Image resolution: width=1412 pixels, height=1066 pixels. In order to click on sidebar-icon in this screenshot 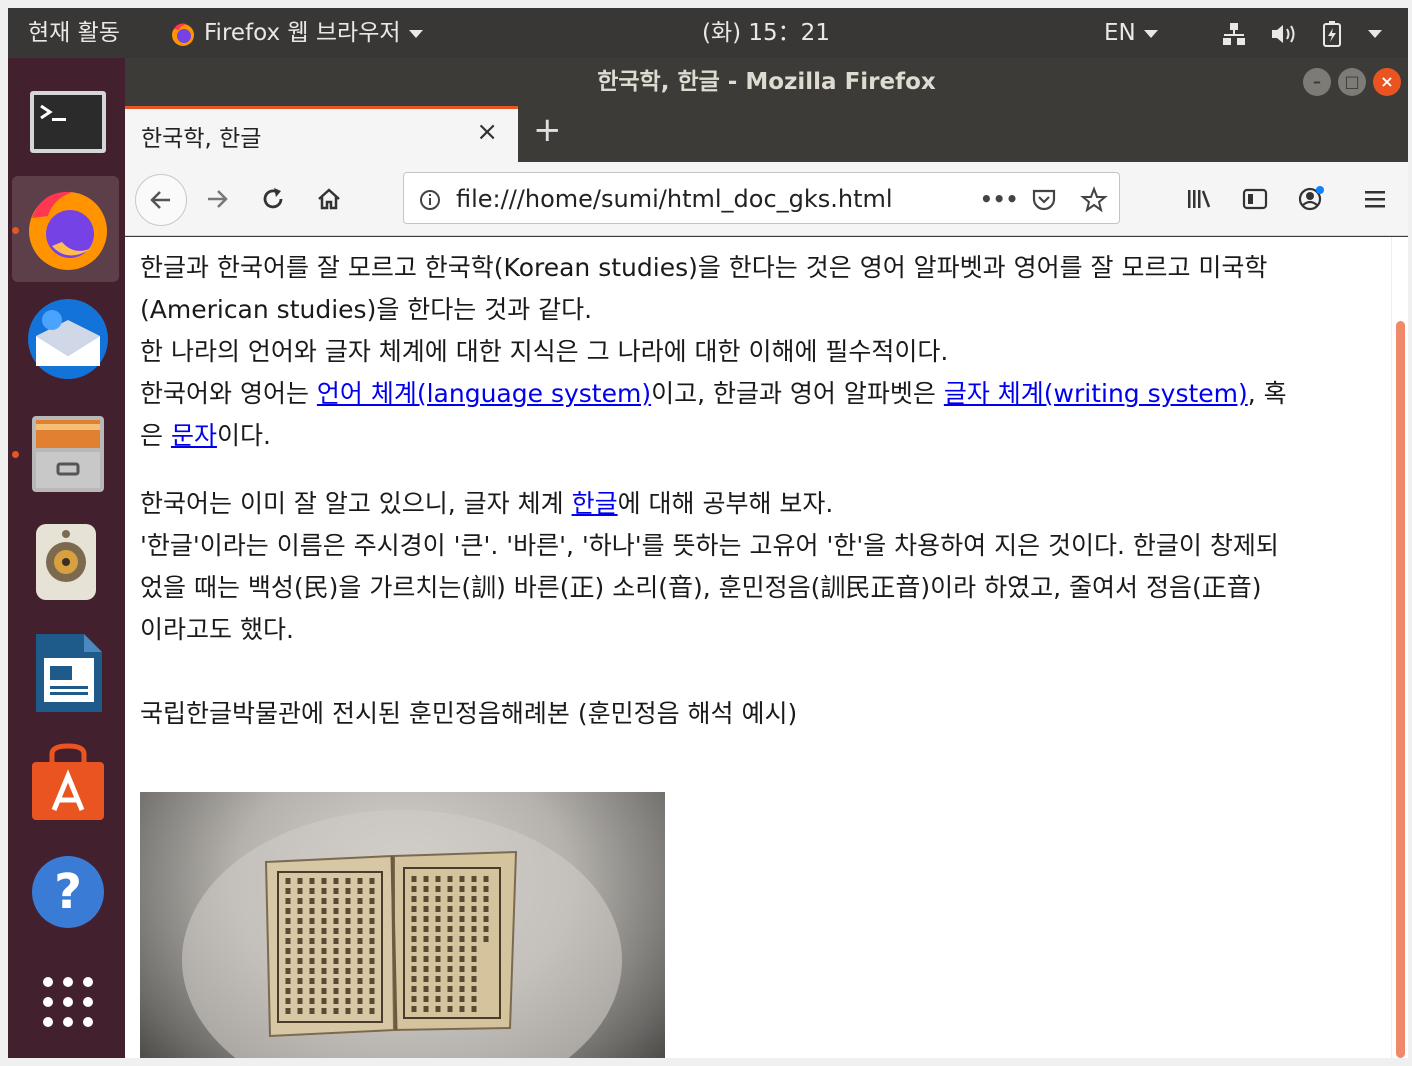, I will do `click(1255, 199)`.